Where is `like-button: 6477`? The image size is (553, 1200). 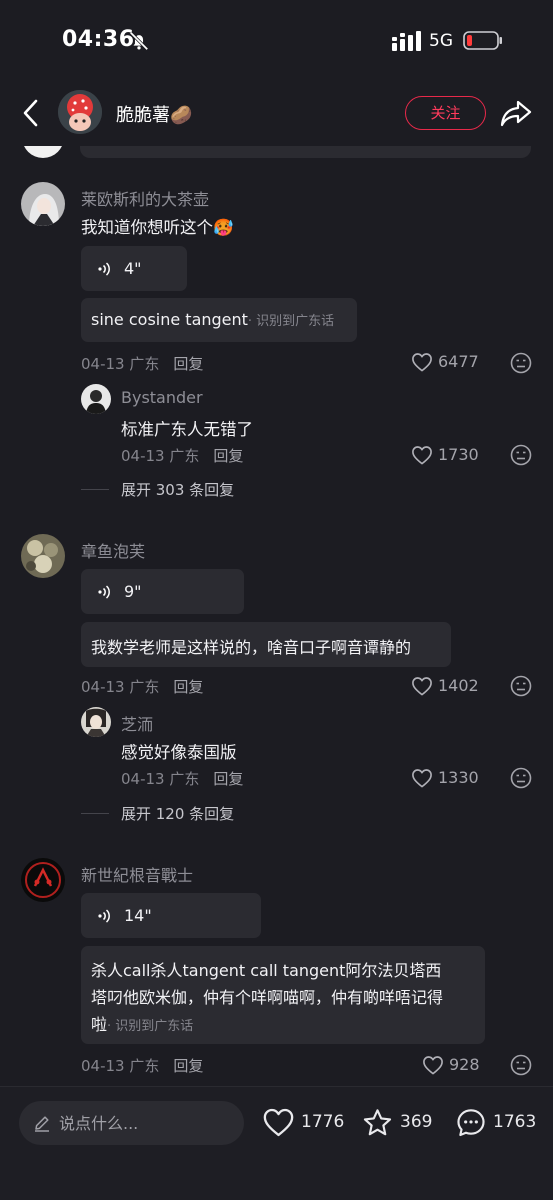 like-button: 6477 is located at coordinates (451, 363).